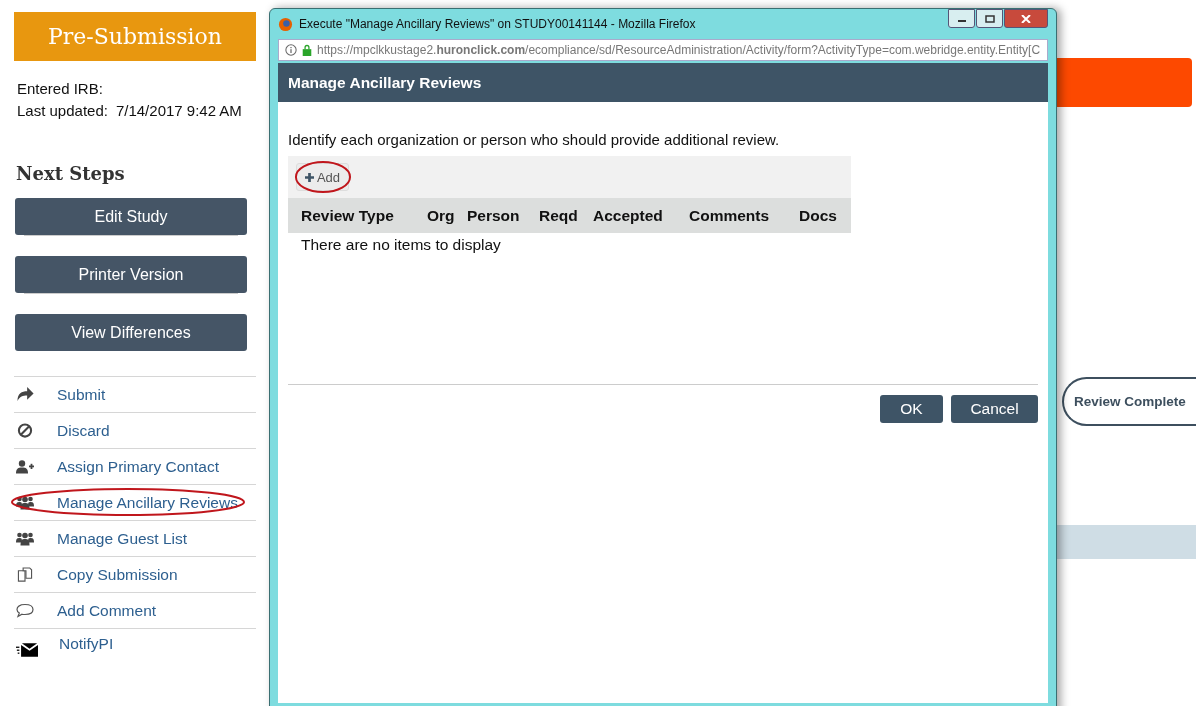 Image resolution: width=1196 pixels, height=706 pixels. I want to click on url-text: https://mpclkkustage2.huronclick.com/ecompliance/sd/ResourceAdministration/Activity/form?ActivityType=com.webridge.entity.Entity[C, so click(679, 50).